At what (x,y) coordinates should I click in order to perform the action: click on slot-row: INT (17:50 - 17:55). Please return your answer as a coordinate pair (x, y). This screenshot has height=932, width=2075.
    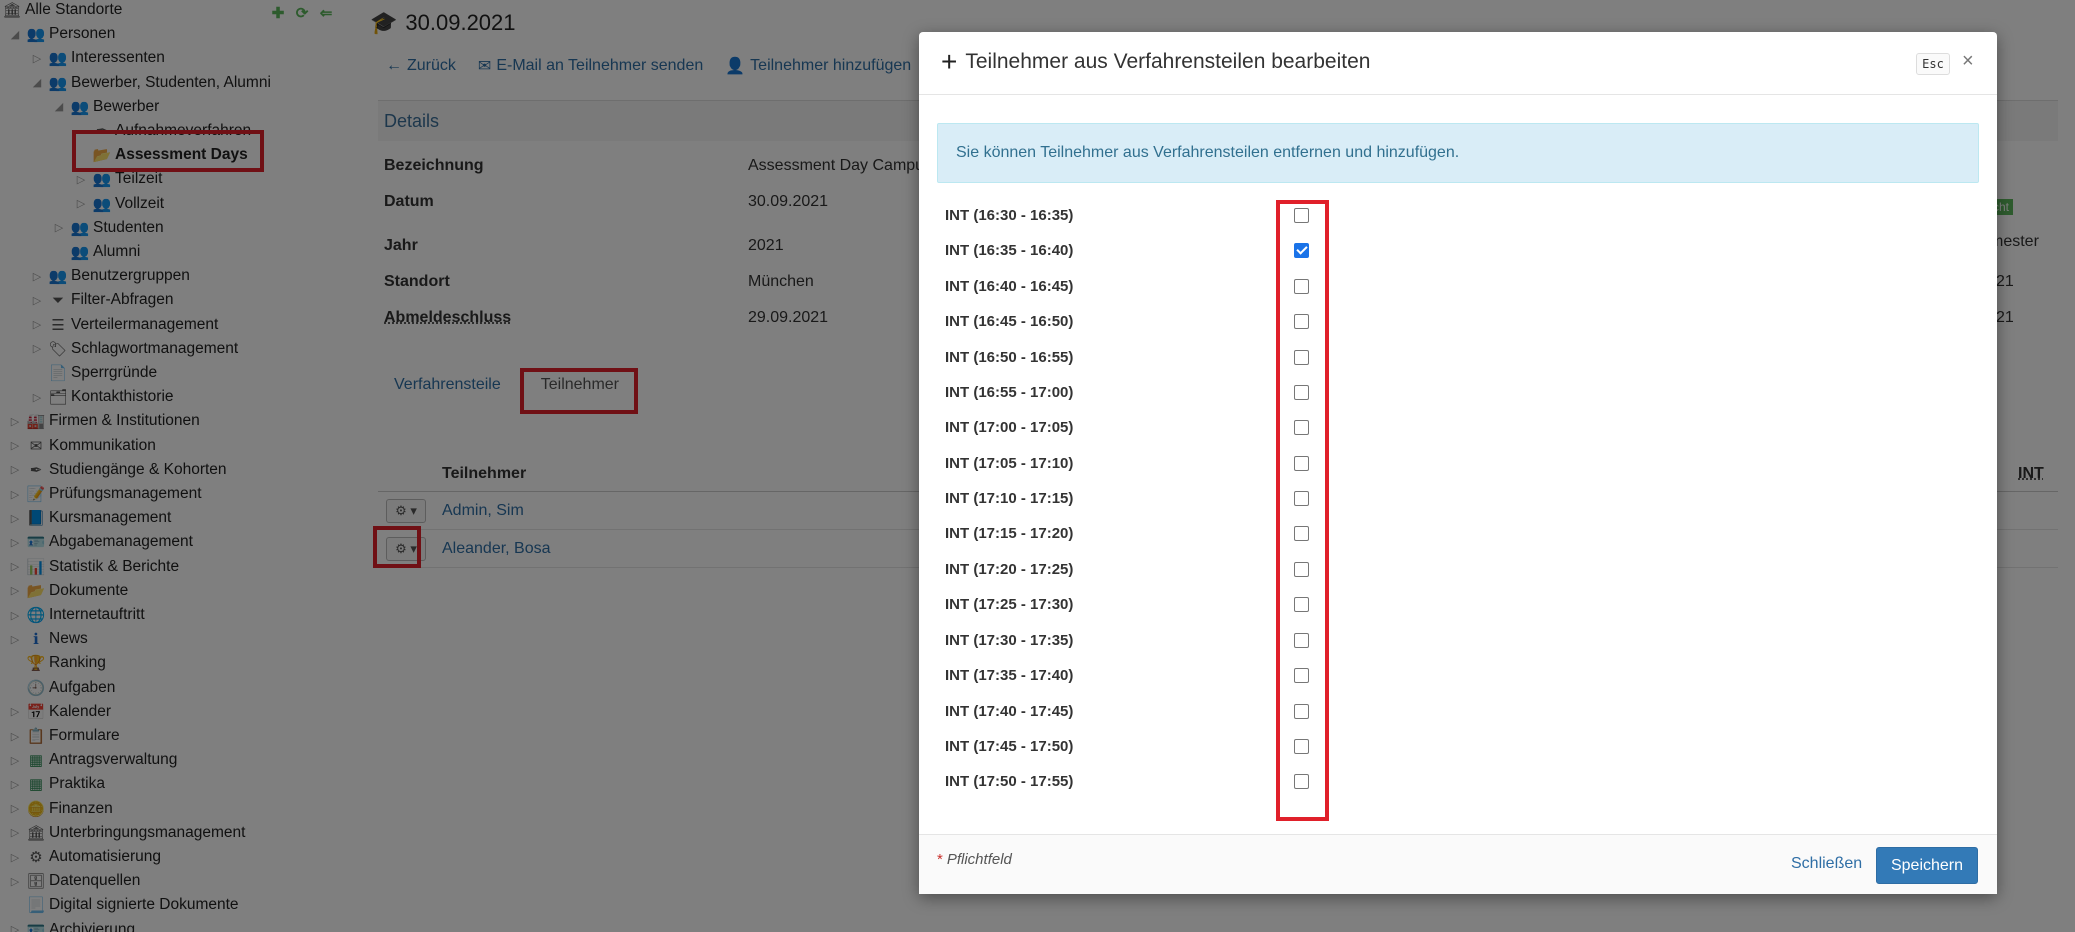
    Looking at the image, I should click on (1445, 781).